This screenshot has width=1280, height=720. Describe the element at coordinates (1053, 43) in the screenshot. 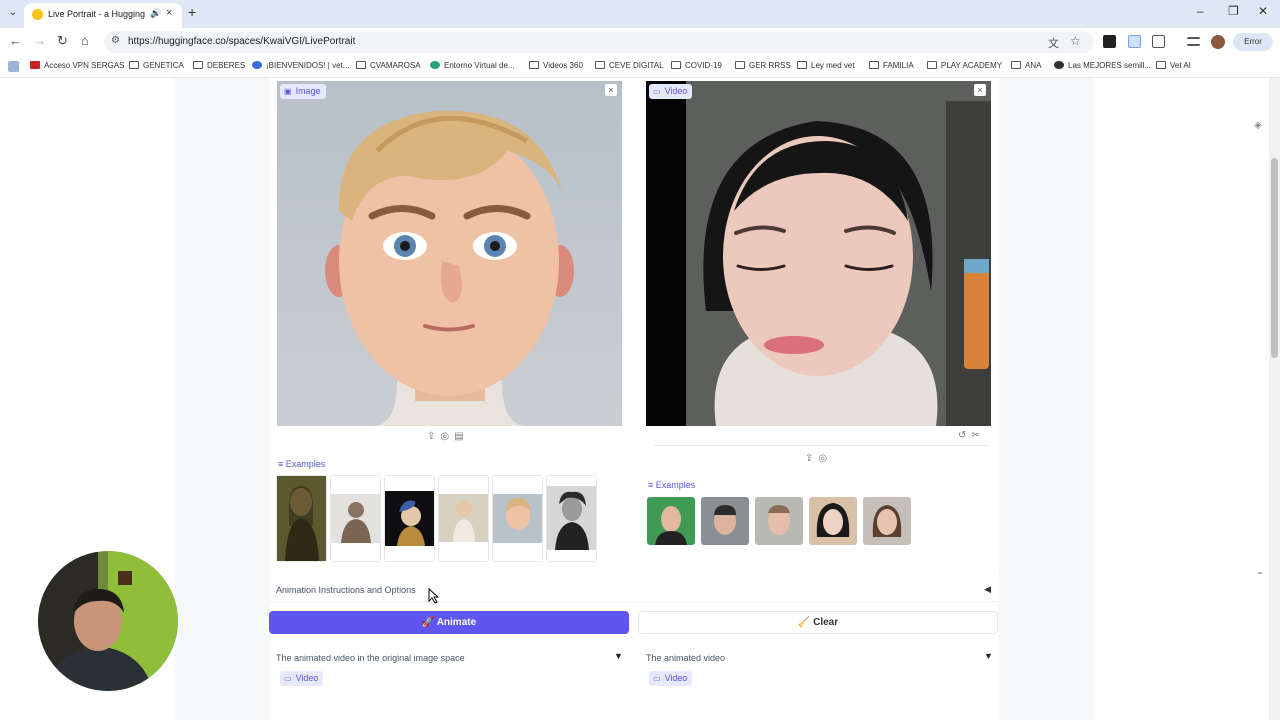

I see `translate-icon: 文` at that location.